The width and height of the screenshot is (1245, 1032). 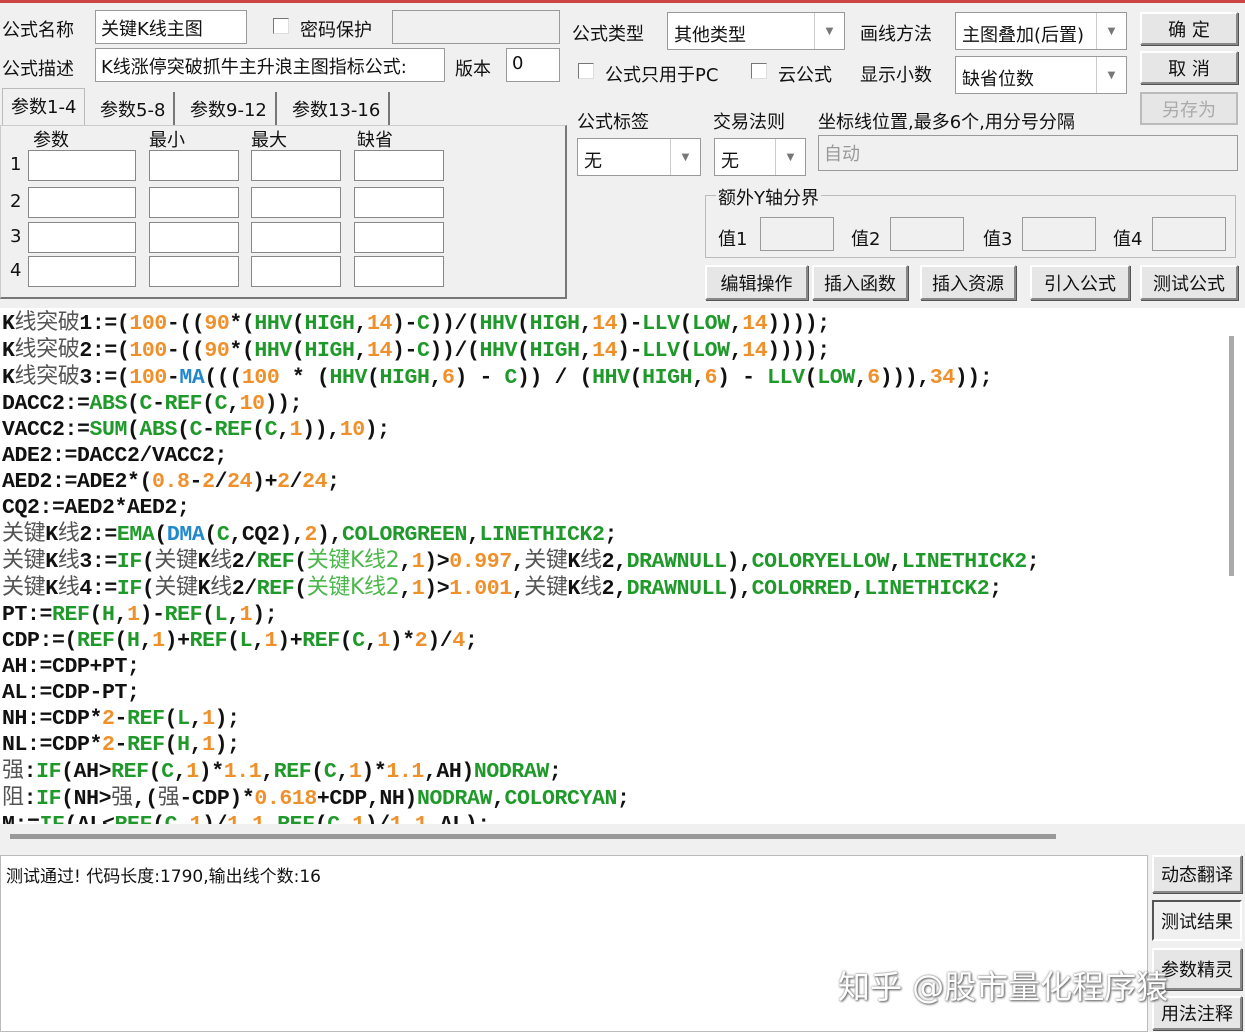 I want to click on cancel-button: 取 消, so click(x=1189, y=67).